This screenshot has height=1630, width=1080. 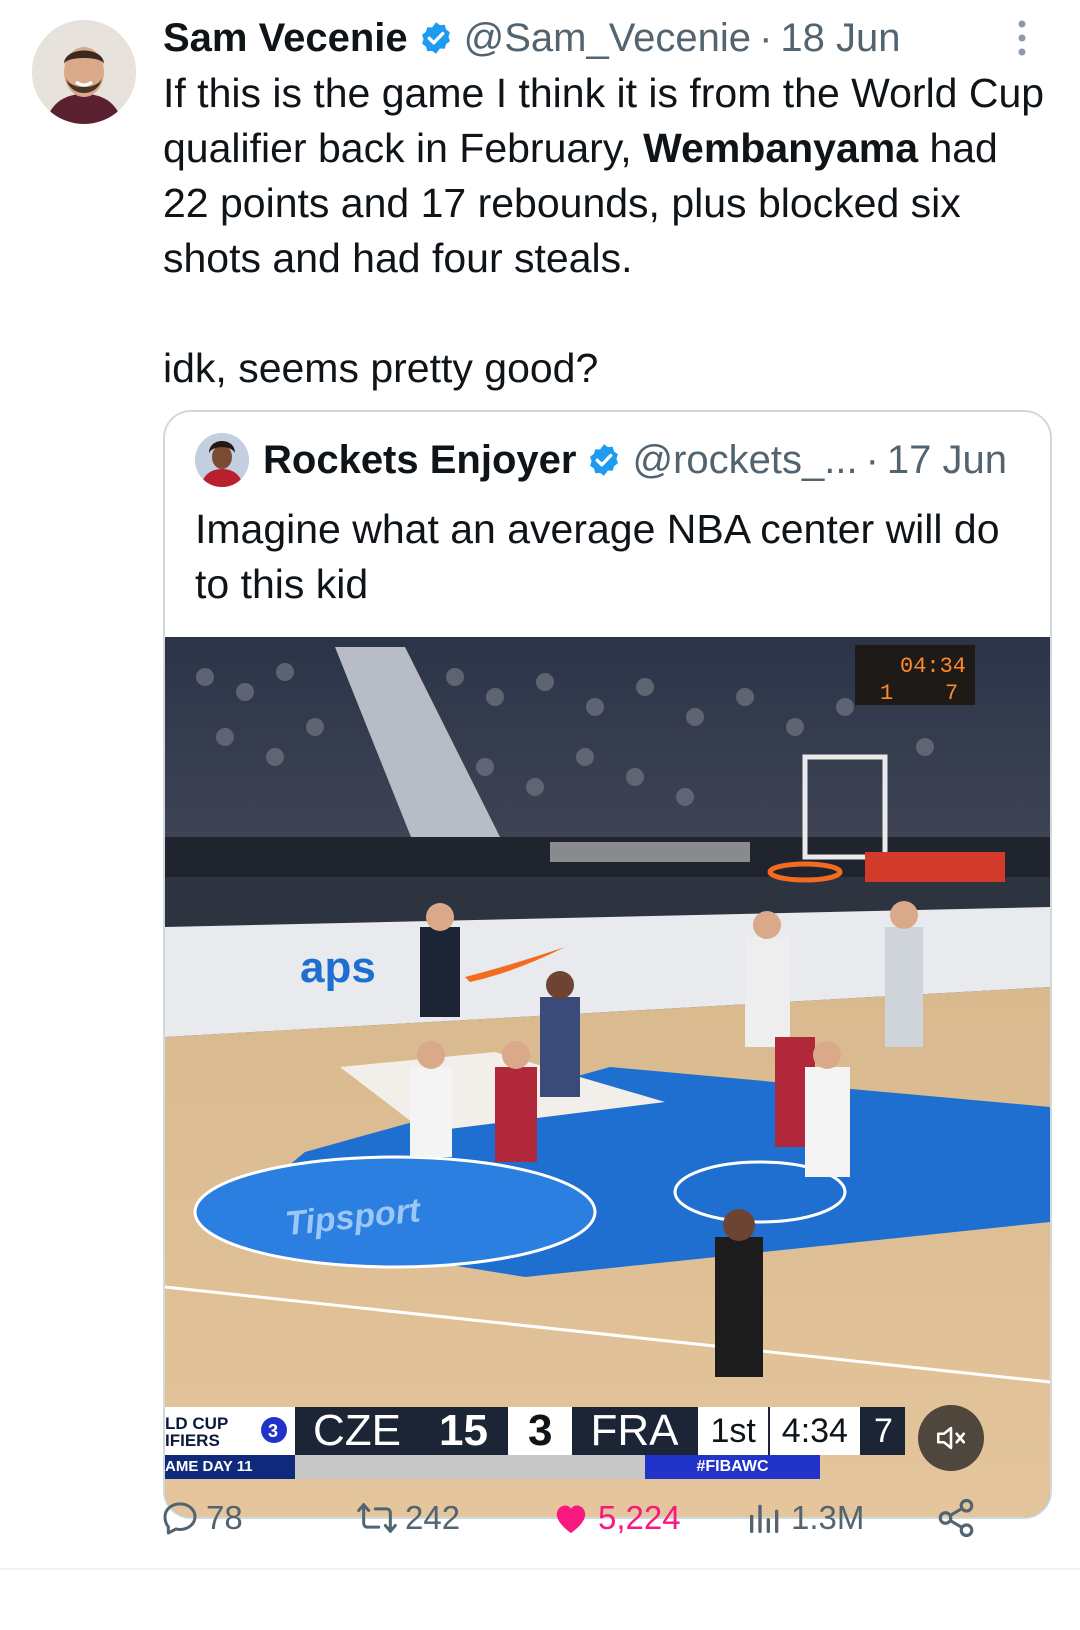 I want to click on views-button: 1.3M, so click(x=804, y=1518).